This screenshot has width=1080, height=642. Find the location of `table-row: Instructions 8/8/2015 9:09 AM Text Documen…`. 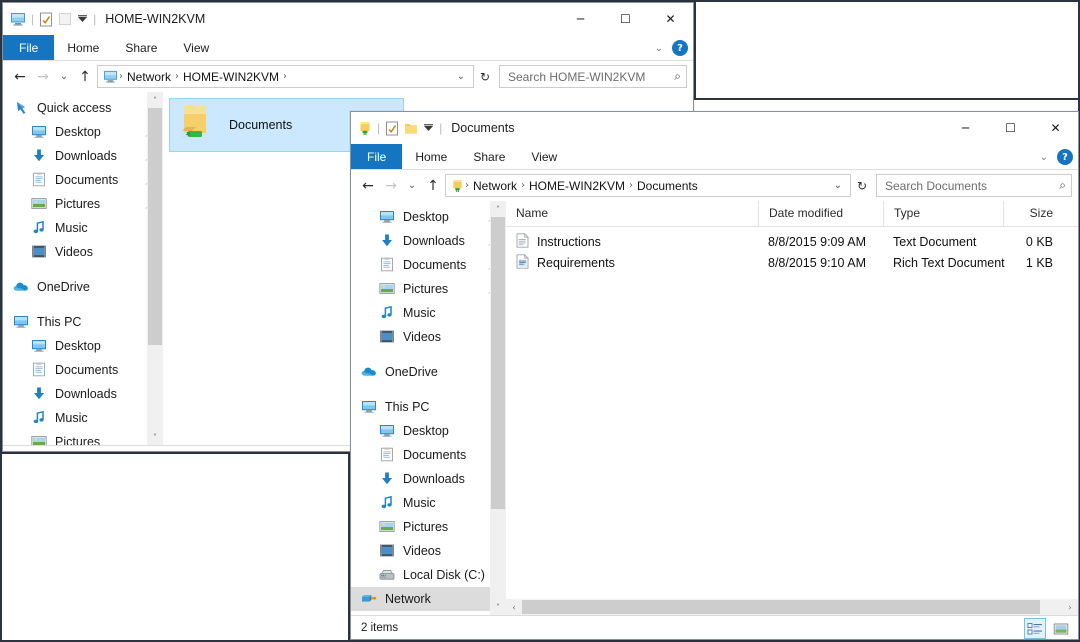

table-row: Instructions 8/8/2015 9:09 AM Text Documen… is located at coordinates (792, 241).